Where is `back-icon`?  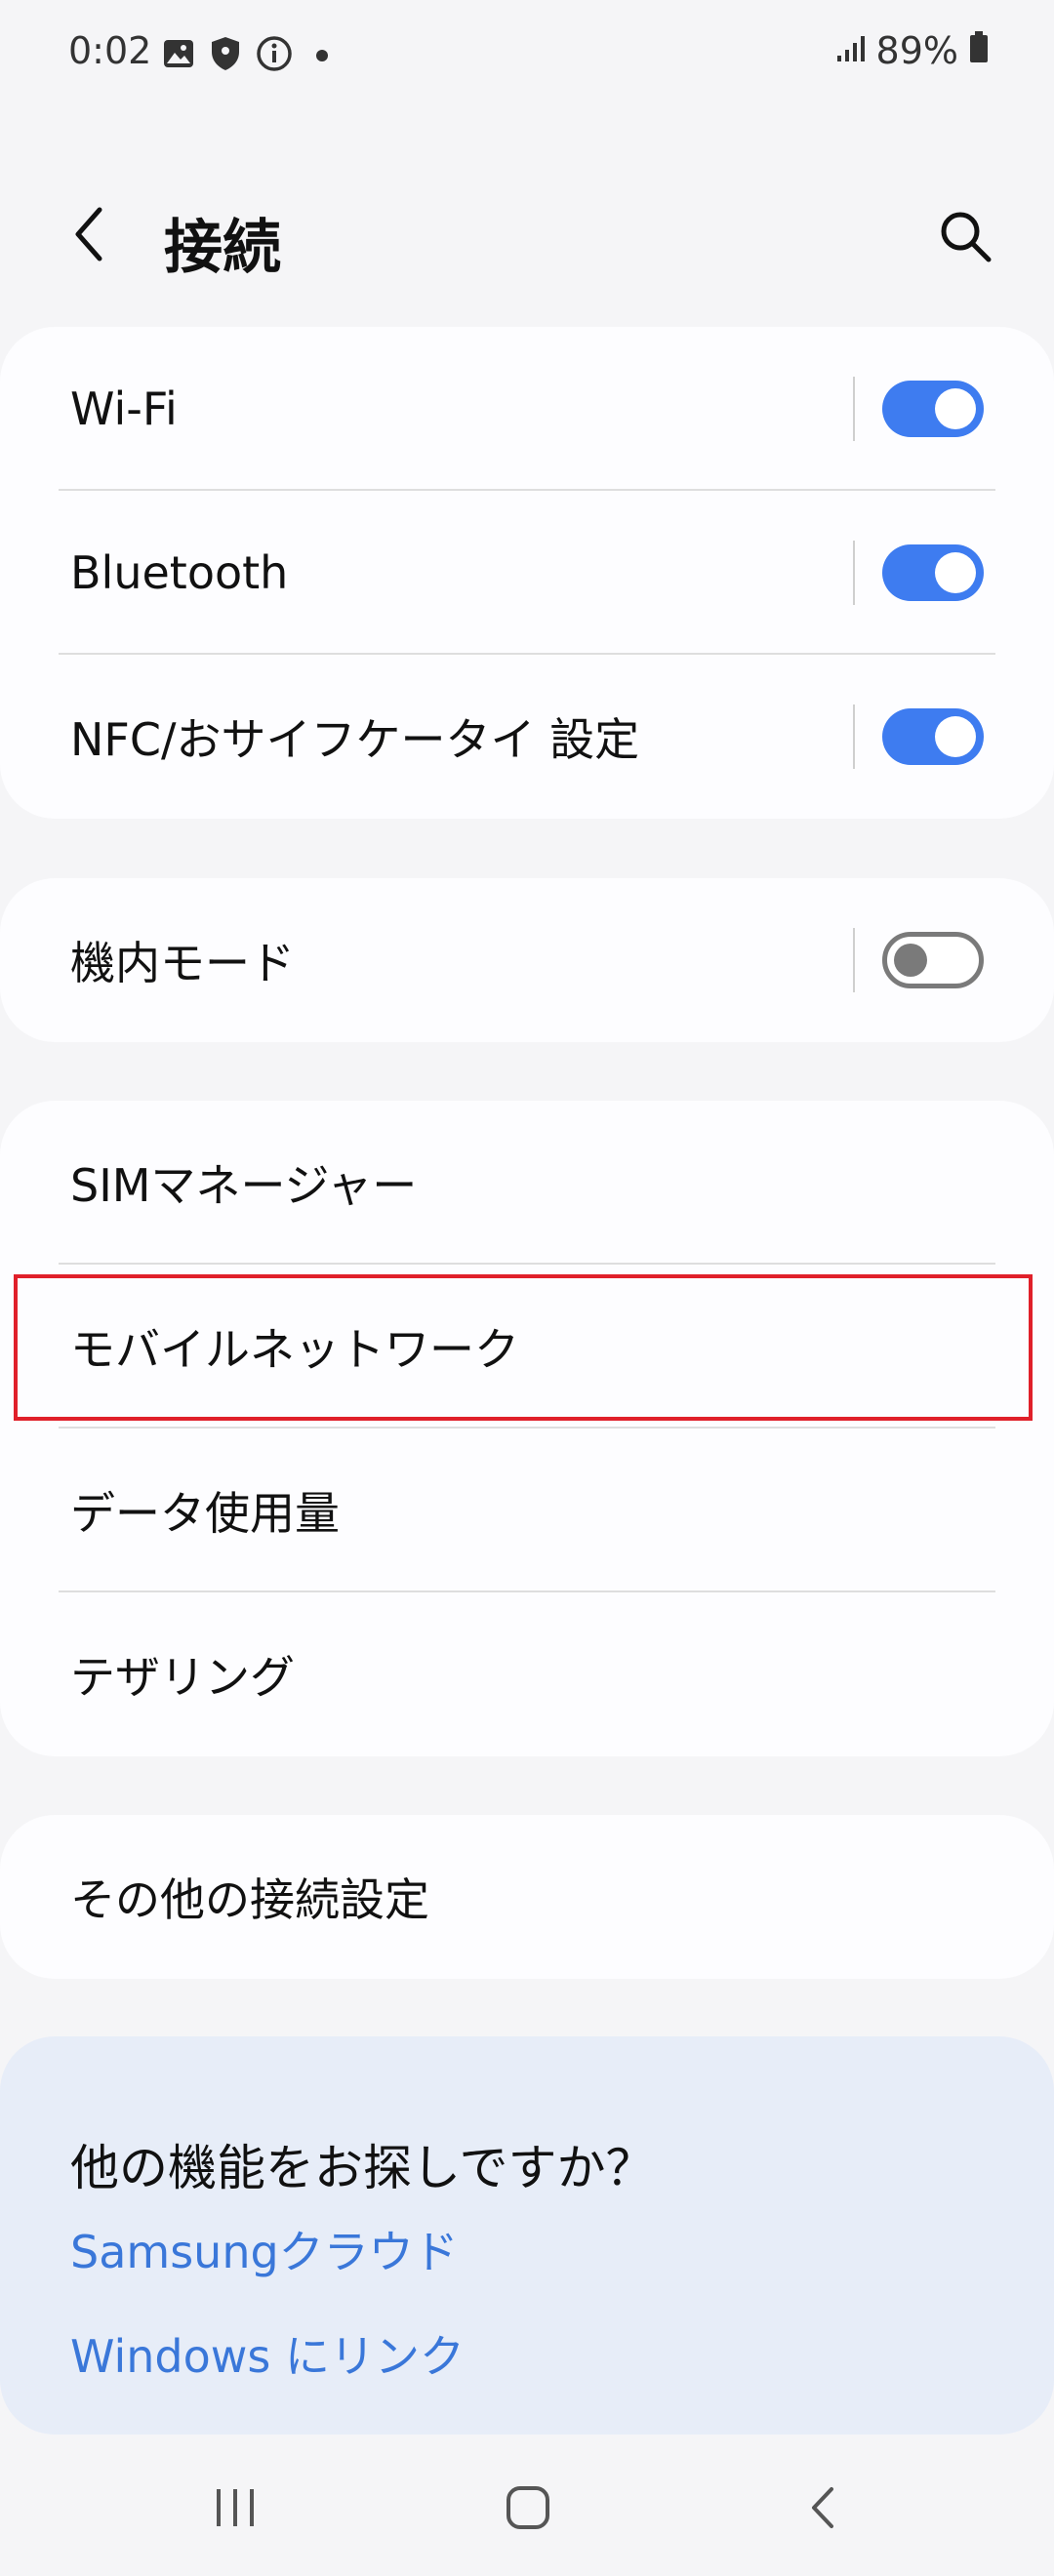 back-icon is located at coordinates (822, 2507).